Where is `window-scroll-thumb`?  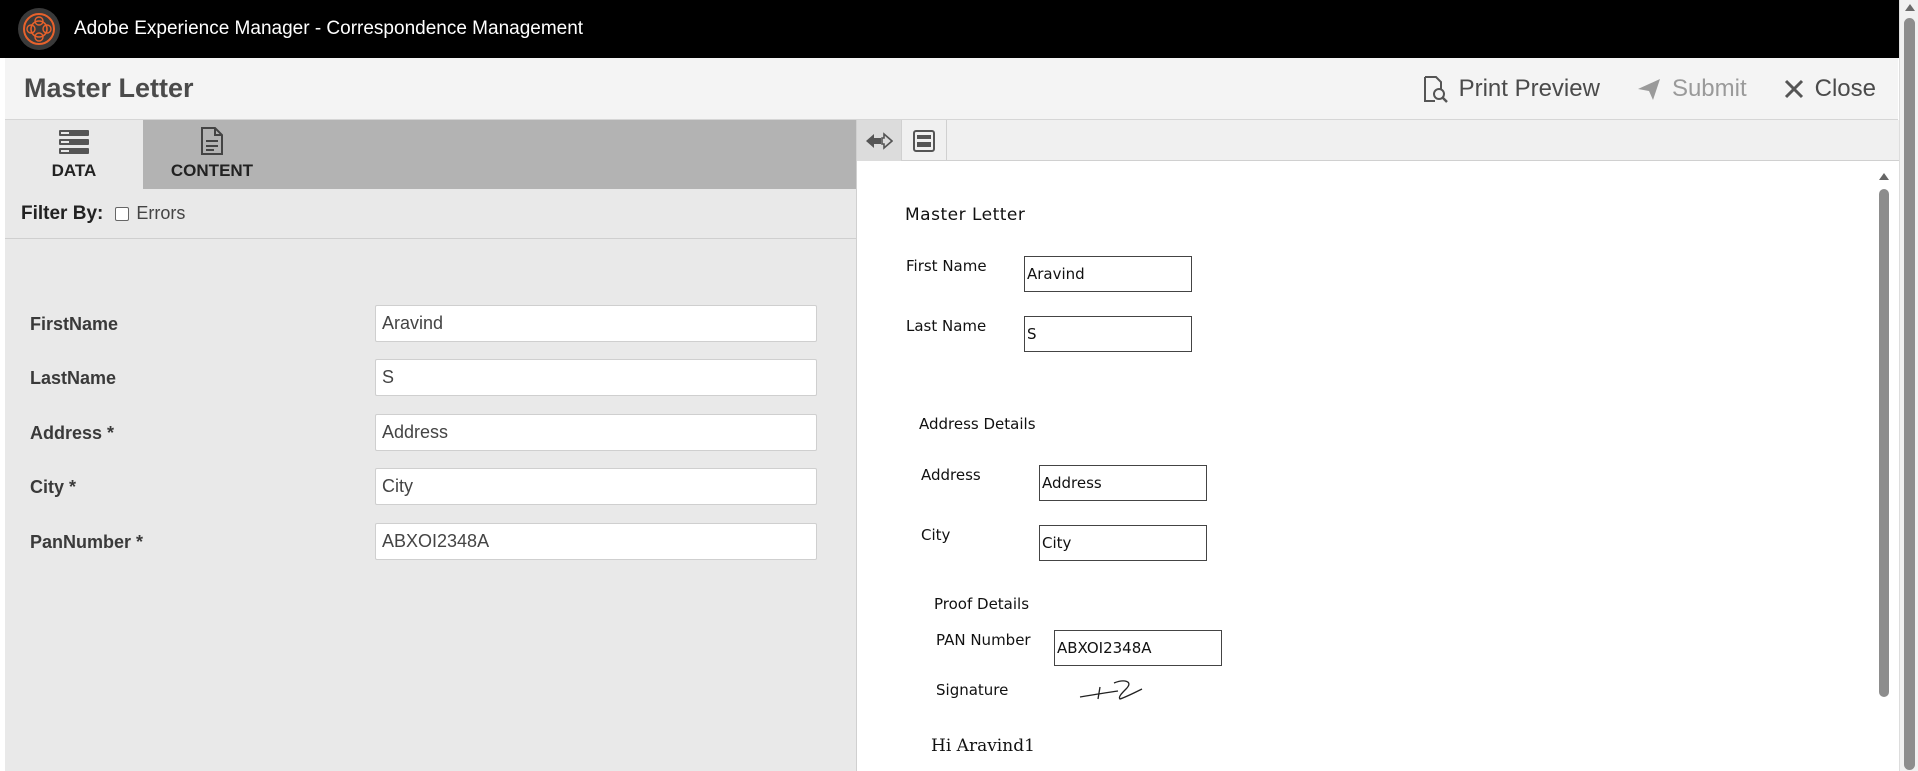 window-scroll-thumb is located at coordinates (1909, 394).